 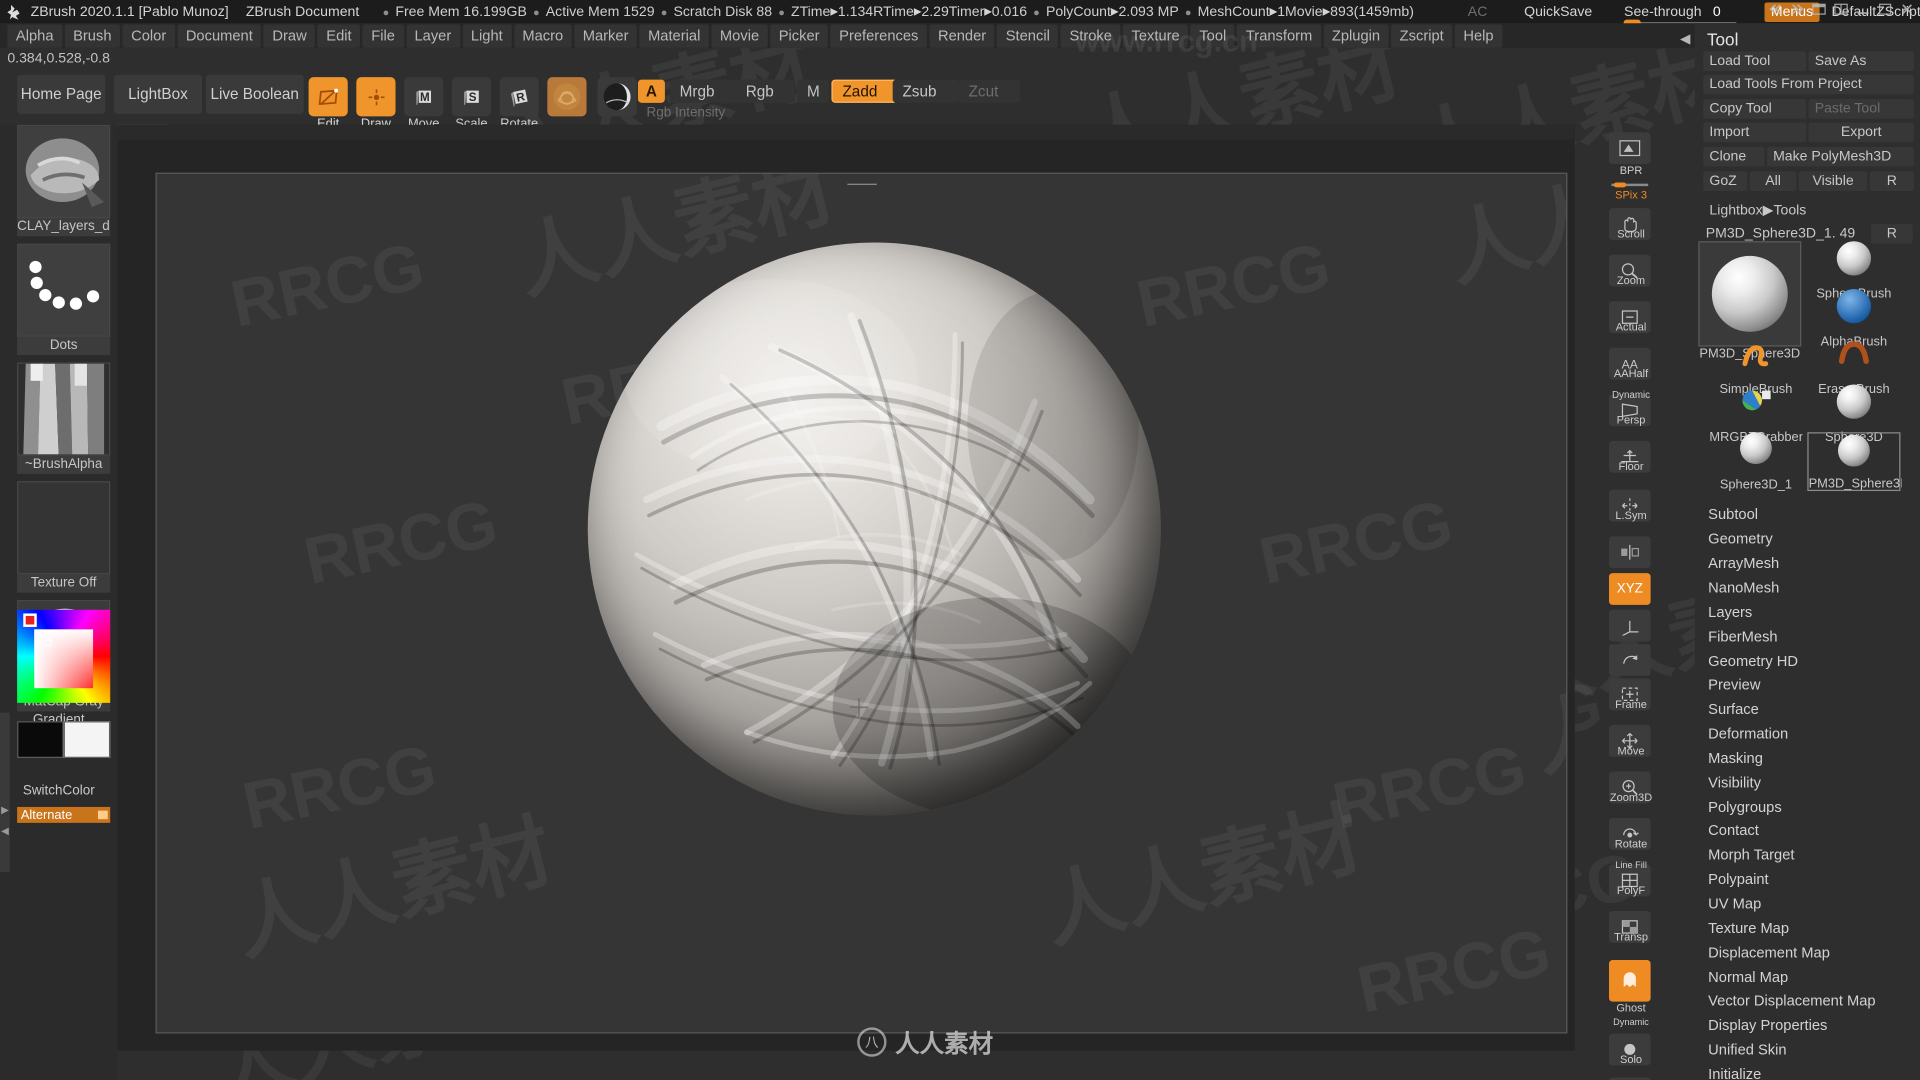 What do you see at coordinates (92, 35) in the screenshot?
I see `menu-brush: Brush` at bounding box center [92, 35].